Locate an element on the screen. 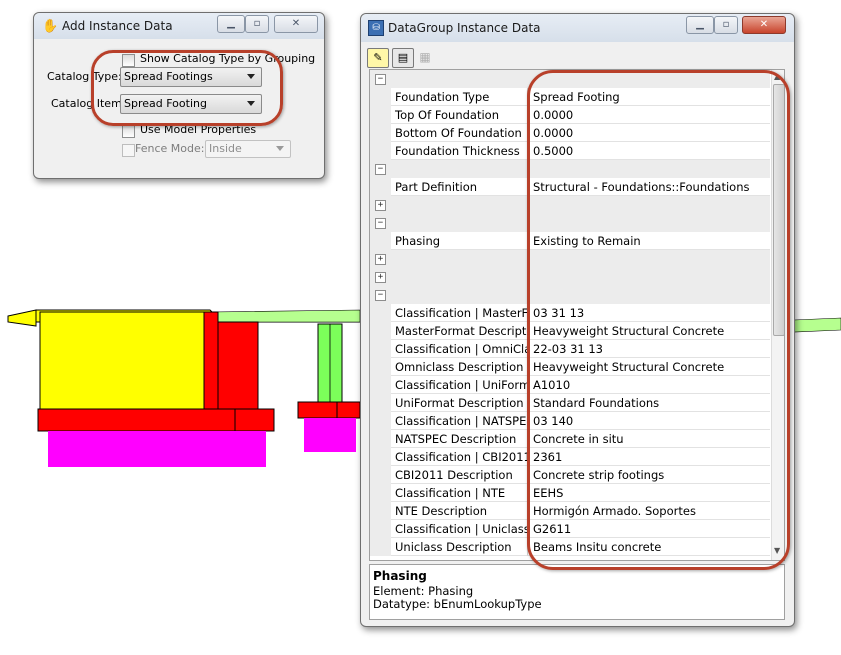 Image resolution: width=841 pixels, height=655 pixels. properties-view-icon: ▤ is located at coordinates (403, 58).